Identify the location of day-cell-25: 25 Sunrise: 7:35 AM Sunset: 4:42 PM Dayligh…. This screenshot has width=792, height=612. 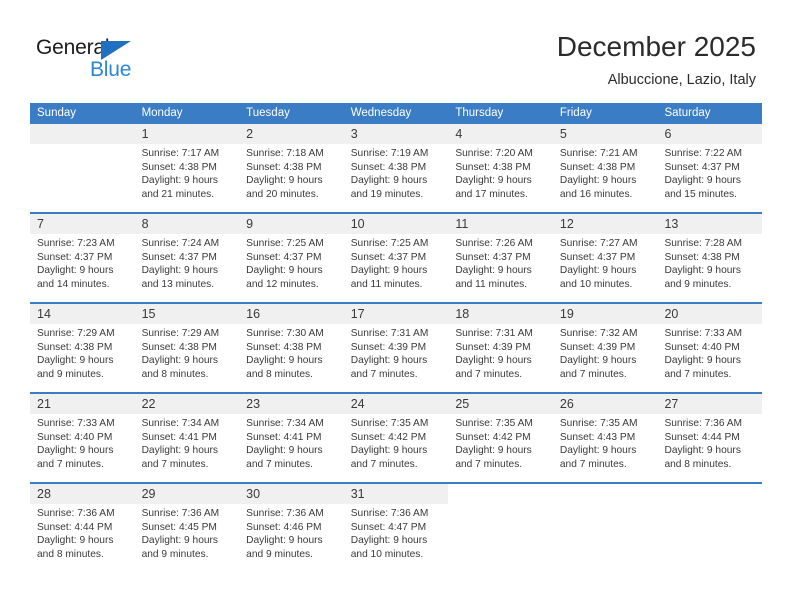
(500, 438).